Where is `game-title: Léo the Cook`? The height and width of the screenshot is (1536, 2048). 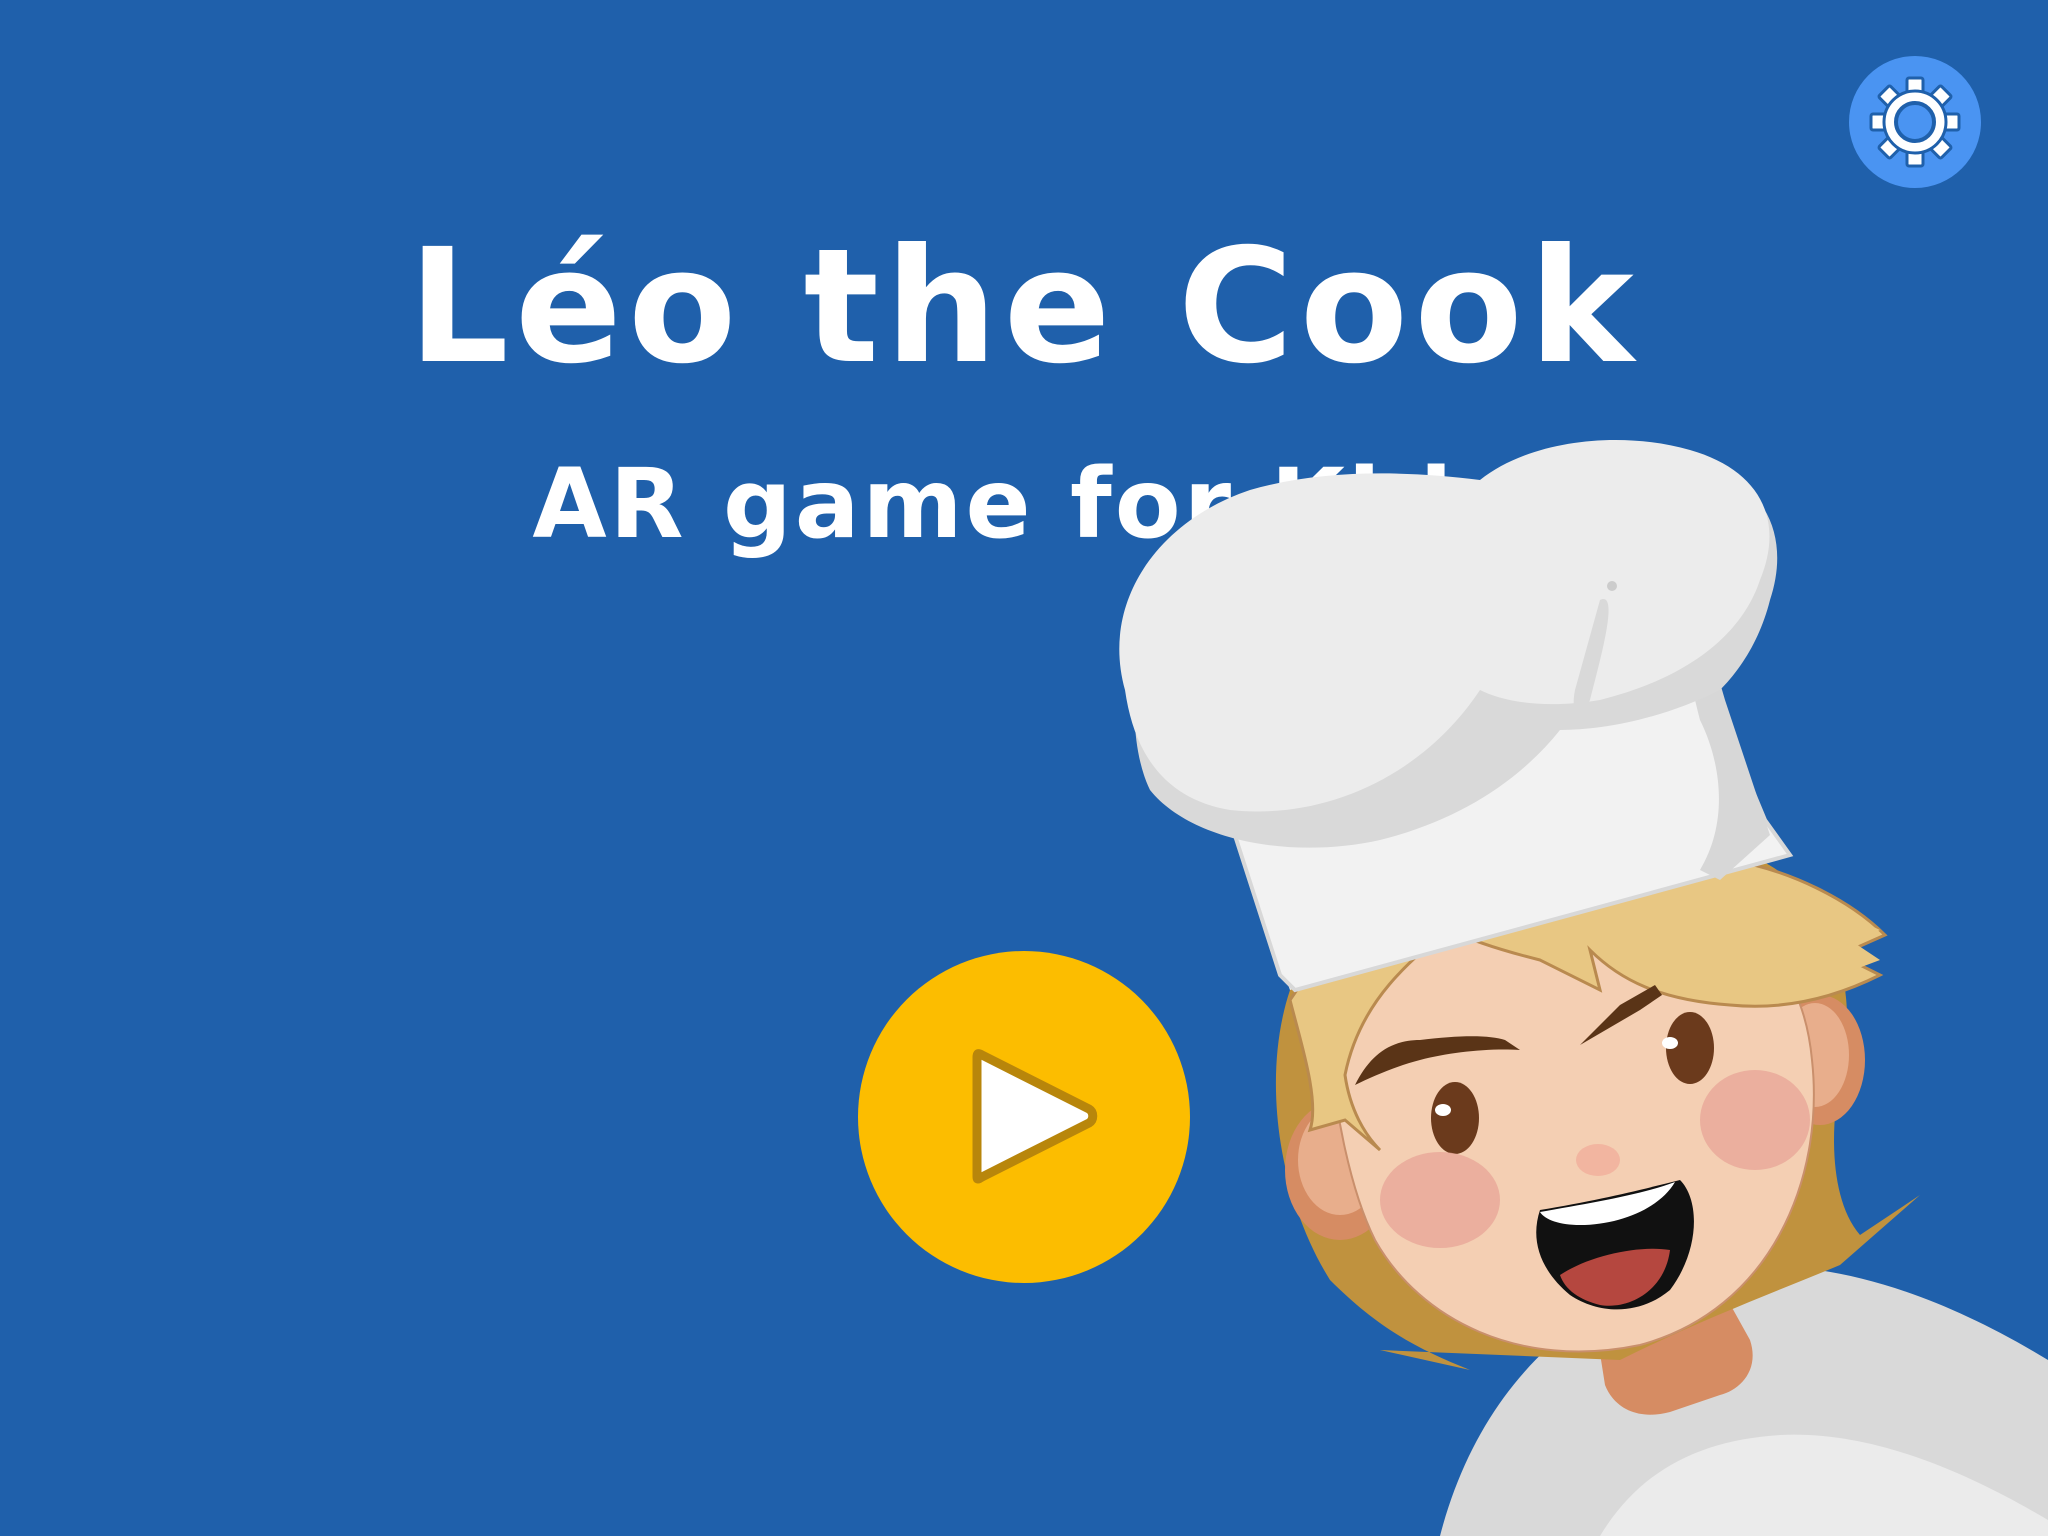 game-title: Léo the Cook is located at coordinates (1024, 307).